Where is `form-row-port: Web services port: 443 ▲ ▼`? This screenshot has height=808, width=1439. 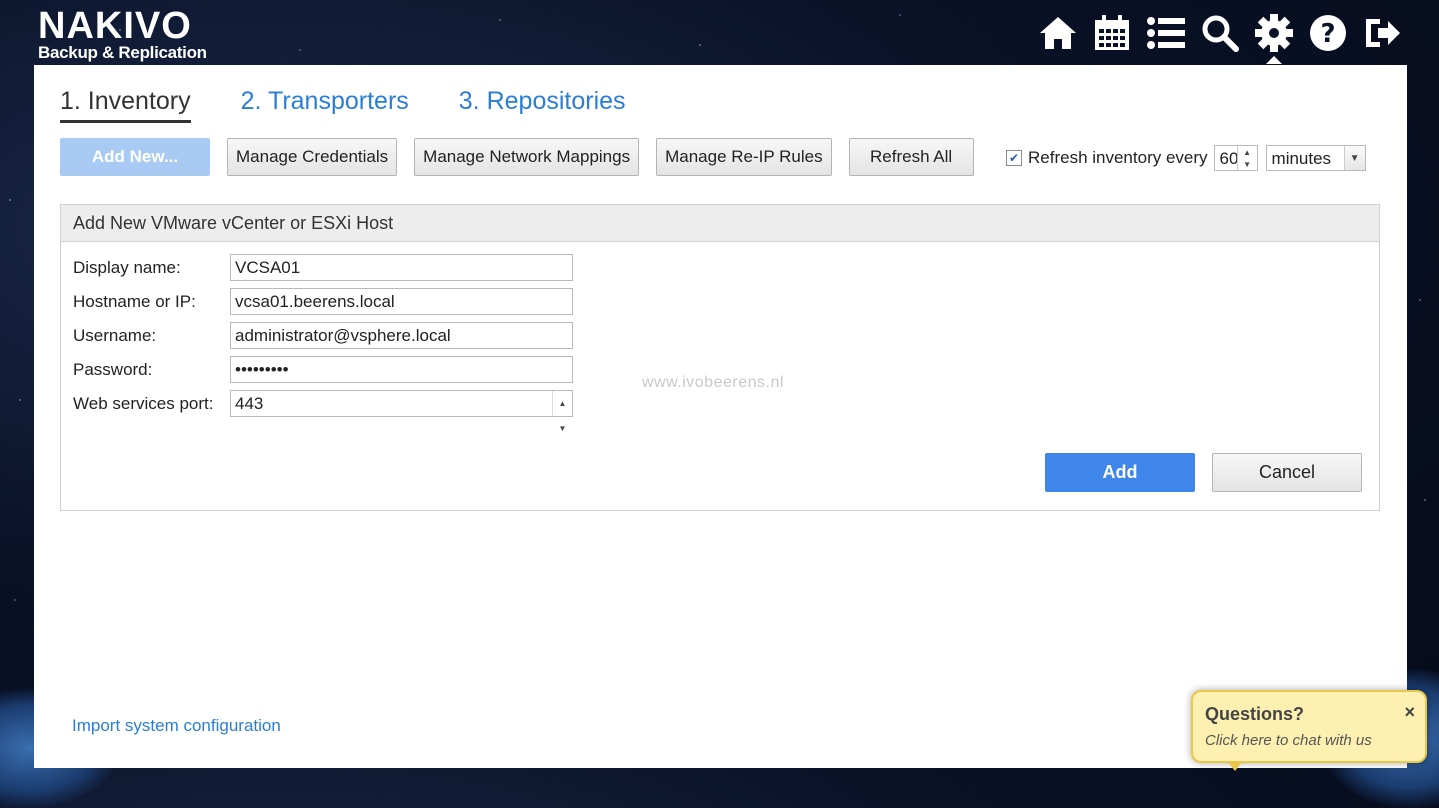
form-row-port: Web services port: 443 ▲ ▼ is located at coordinates (323, 411).